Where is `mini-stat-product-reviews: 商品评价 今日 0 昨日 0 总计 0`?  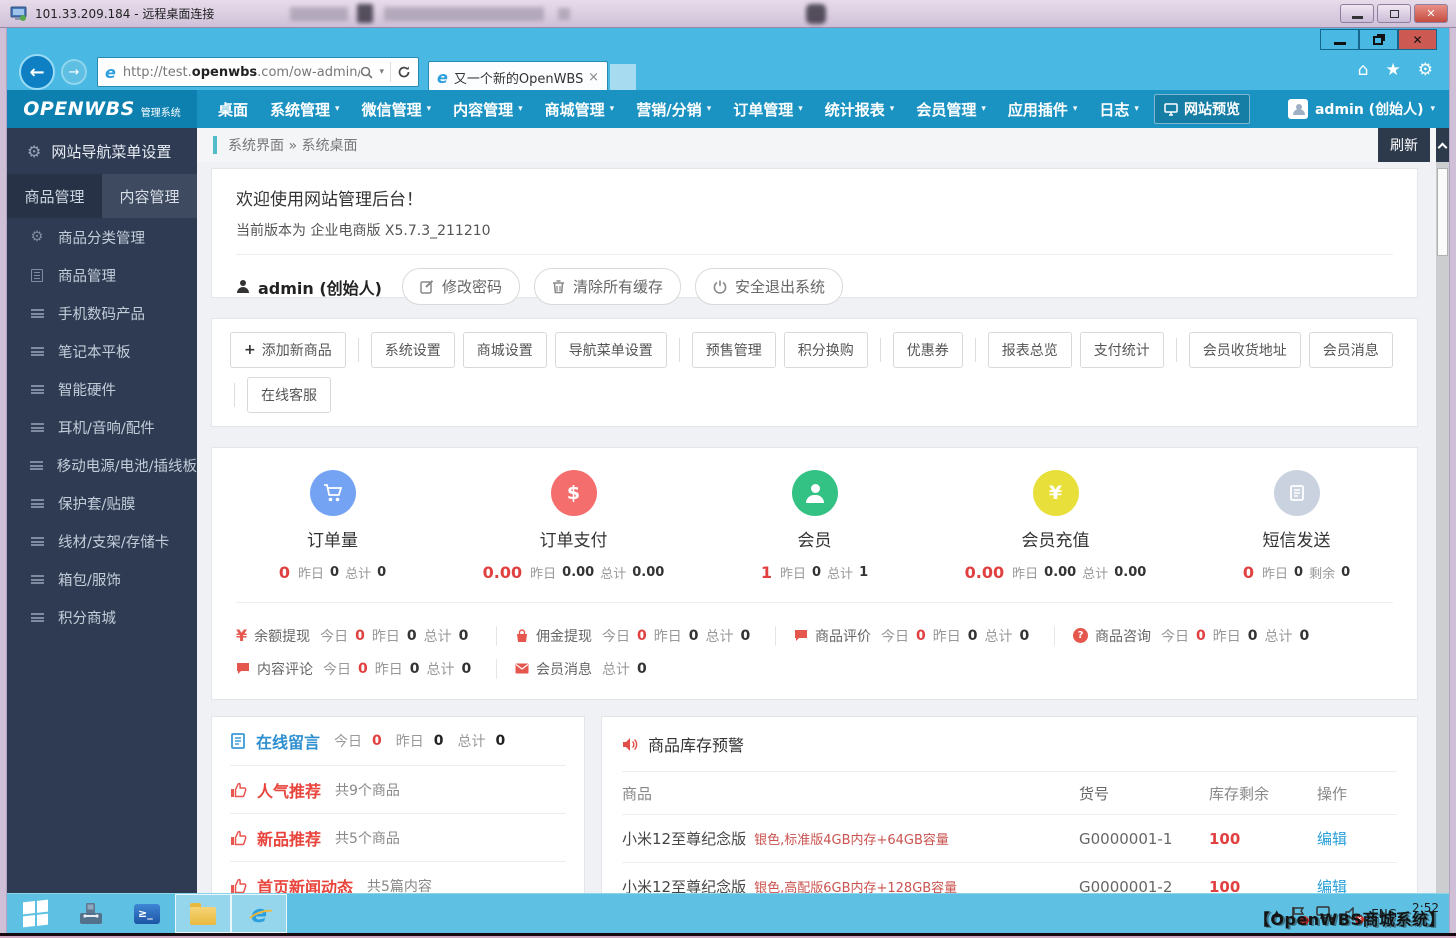 mini-stat-product-reviews: 商品评价 今日 0 昨日 0 总计 0 is located at coordinates (924, 636).